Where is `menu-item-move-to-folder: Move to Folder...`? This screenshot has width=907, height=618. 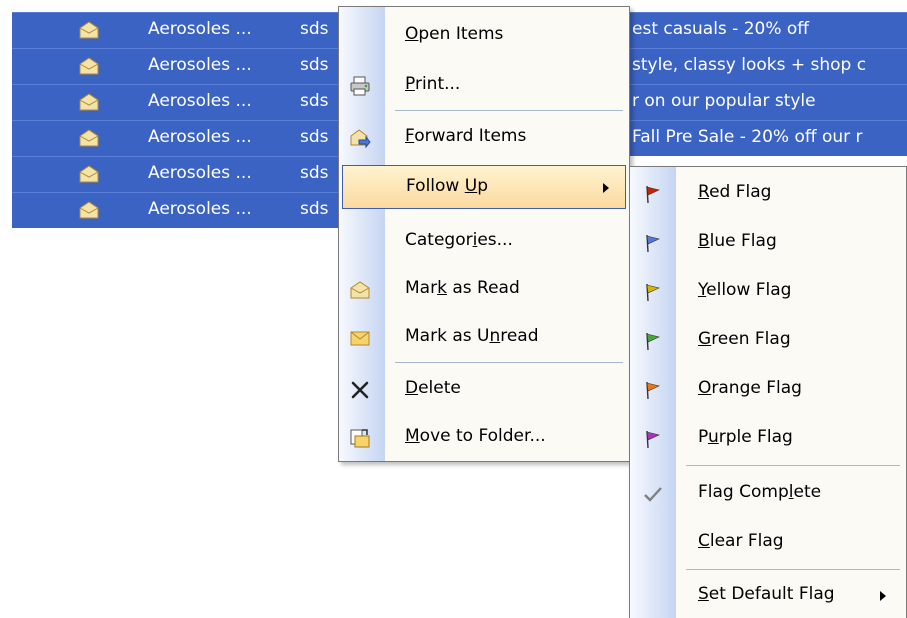 menu-item-move-to-folder: Move to Folder... is located at coordinates (484, 437).